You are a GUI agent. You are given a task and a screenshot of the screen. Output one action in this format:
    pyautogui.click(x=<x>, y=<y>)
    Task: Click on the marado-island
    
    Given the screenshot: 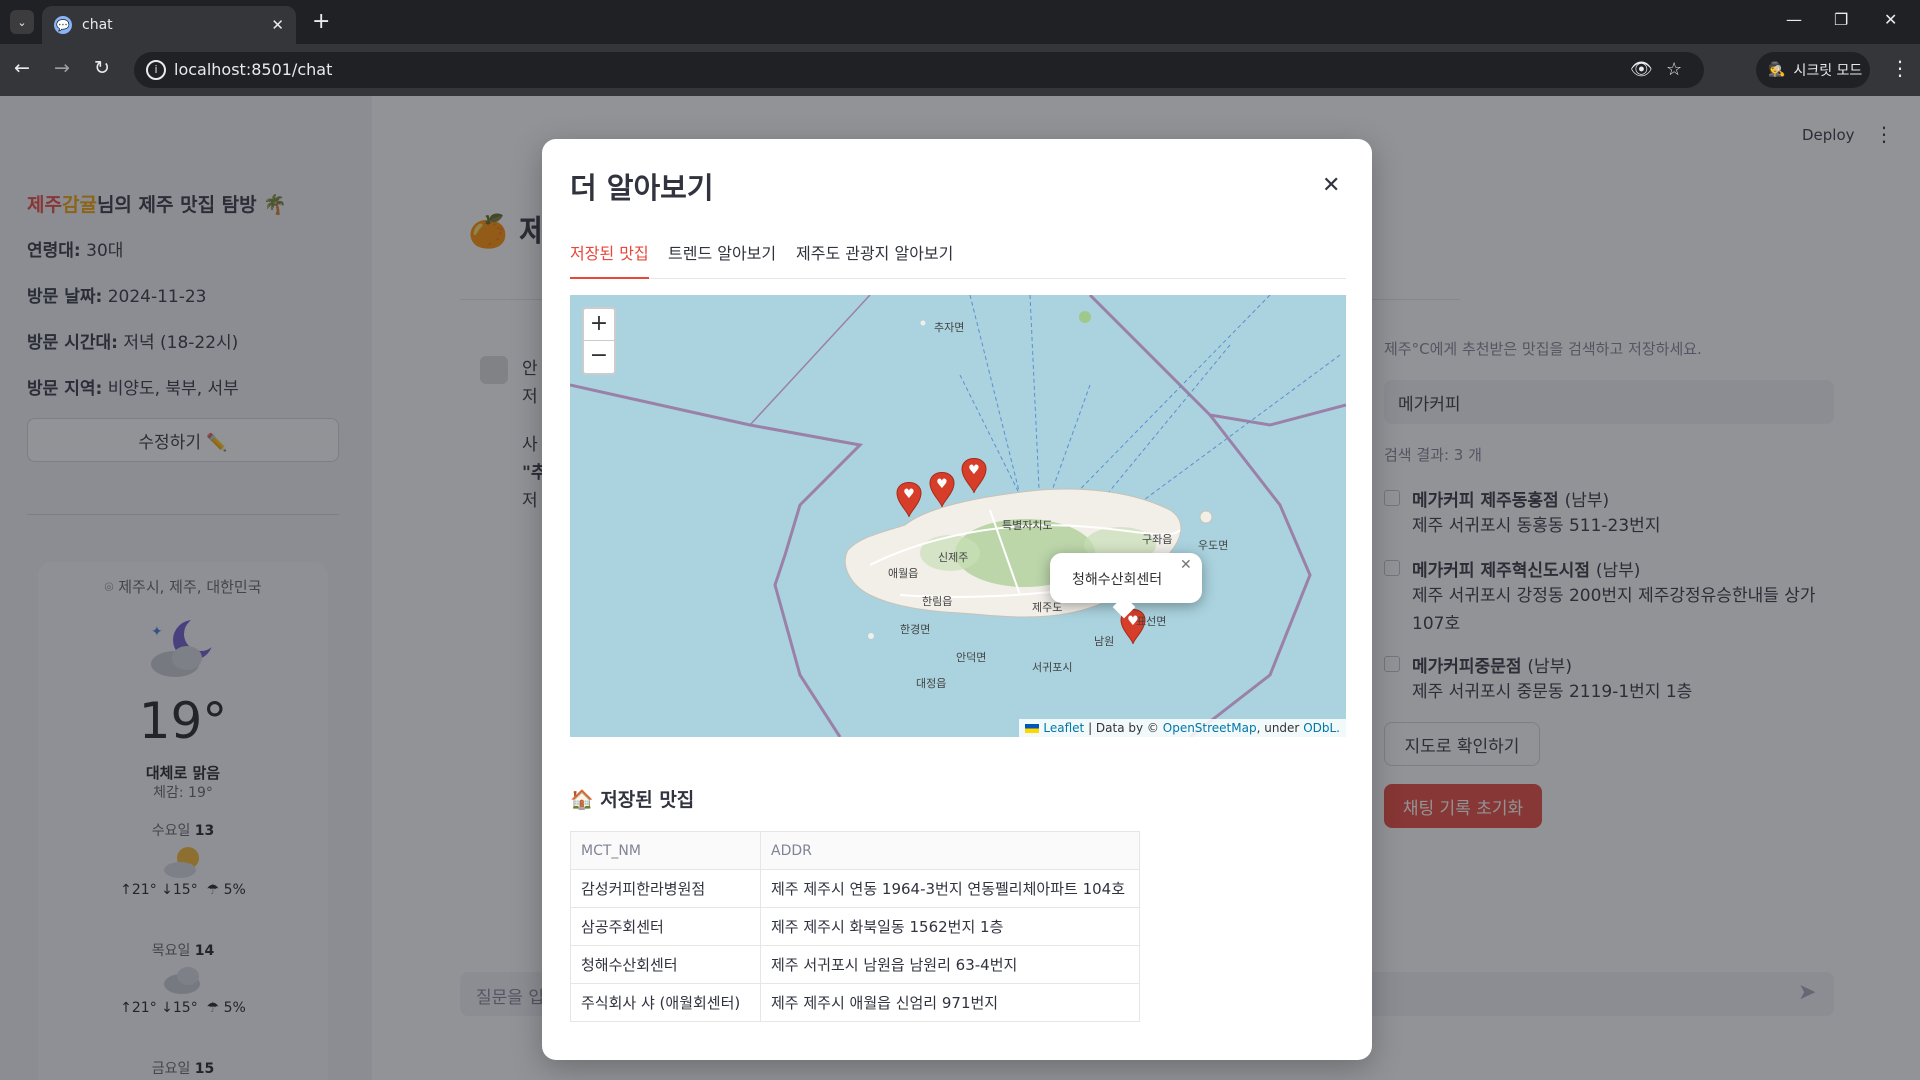 What is the action you would take?
    pyautogui.click(x=871, y=636)
    